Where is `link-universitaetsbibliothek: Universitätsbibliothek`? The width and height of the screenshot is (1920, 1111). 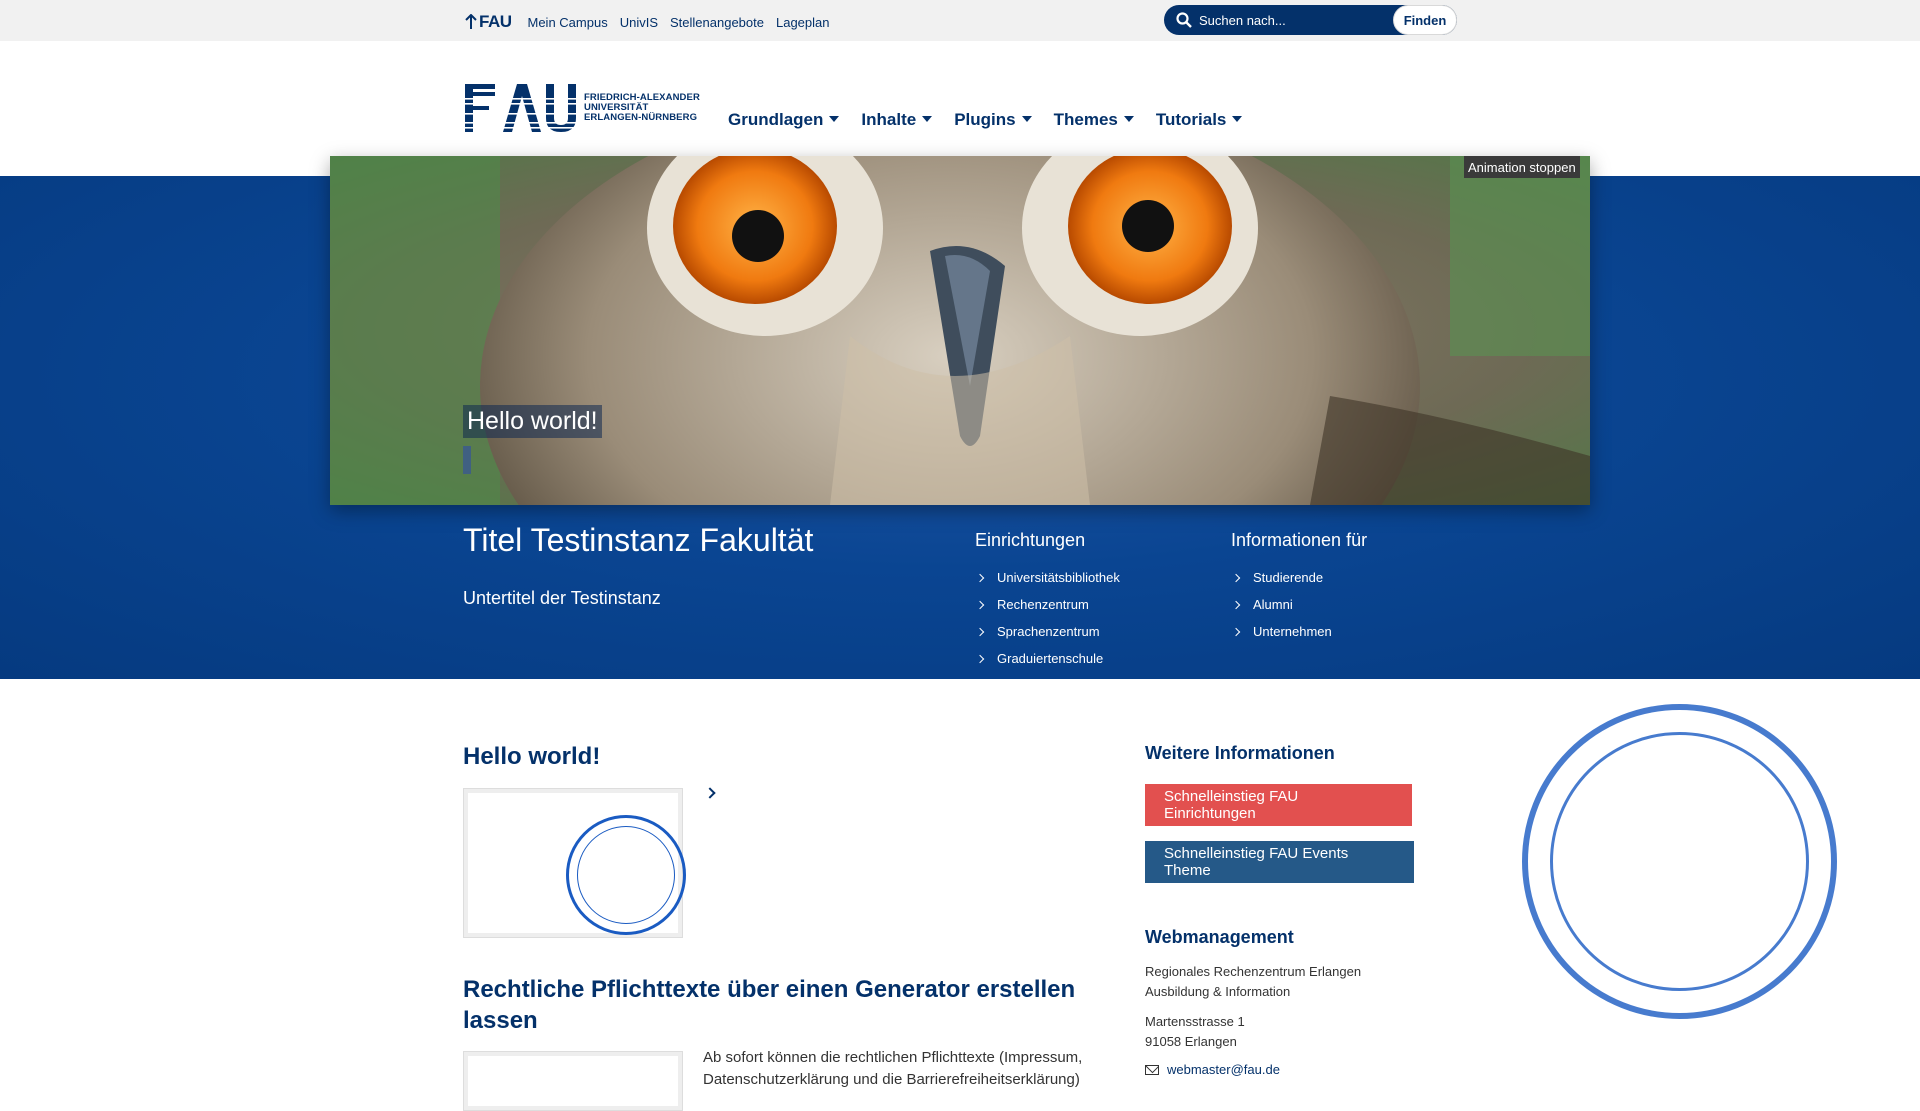
link-universitaetsbibliothek: Universitätsbibliothek is located at coordinates (1047, 577).